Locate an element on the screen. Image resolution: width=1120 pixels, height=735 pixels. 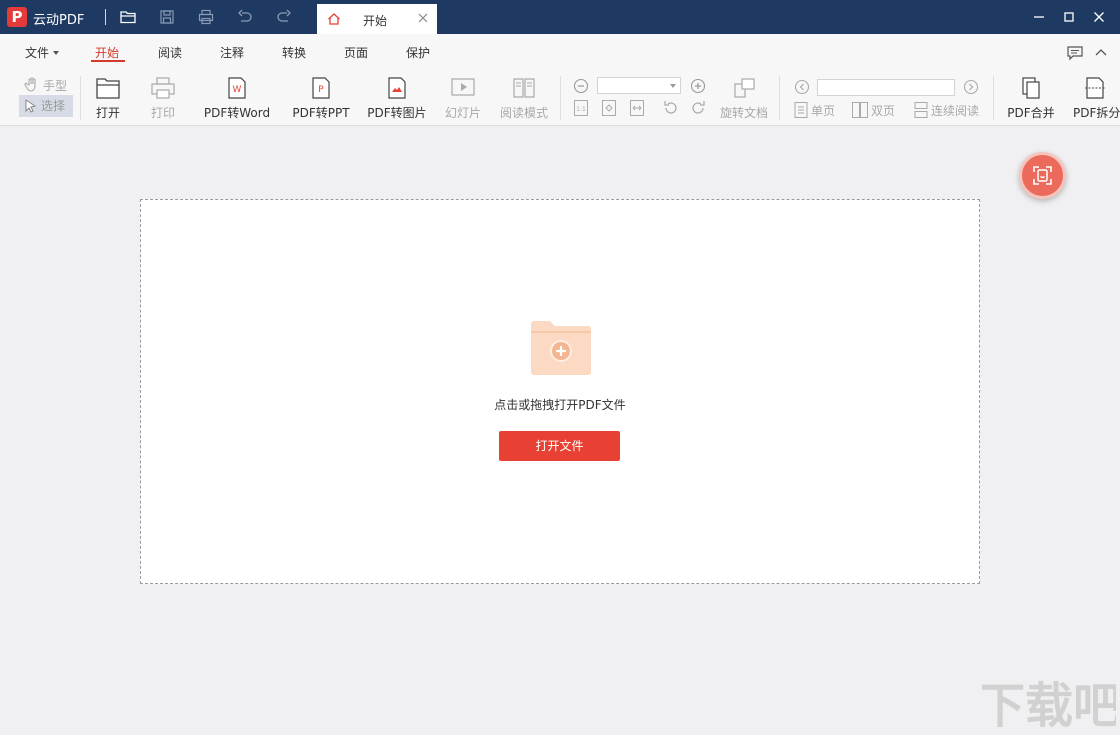
menu-annotate: 注释 is located at coordinates (232, 52).